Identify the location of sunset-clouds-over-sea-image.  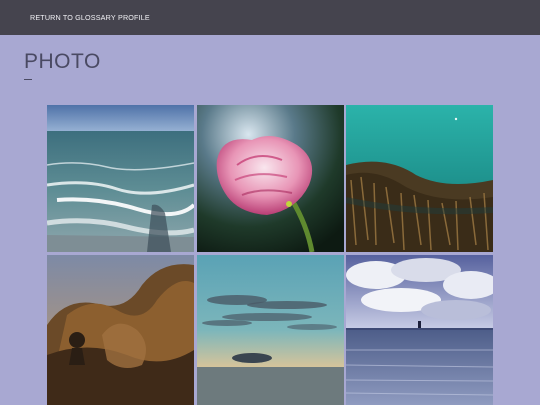
(270, 330).